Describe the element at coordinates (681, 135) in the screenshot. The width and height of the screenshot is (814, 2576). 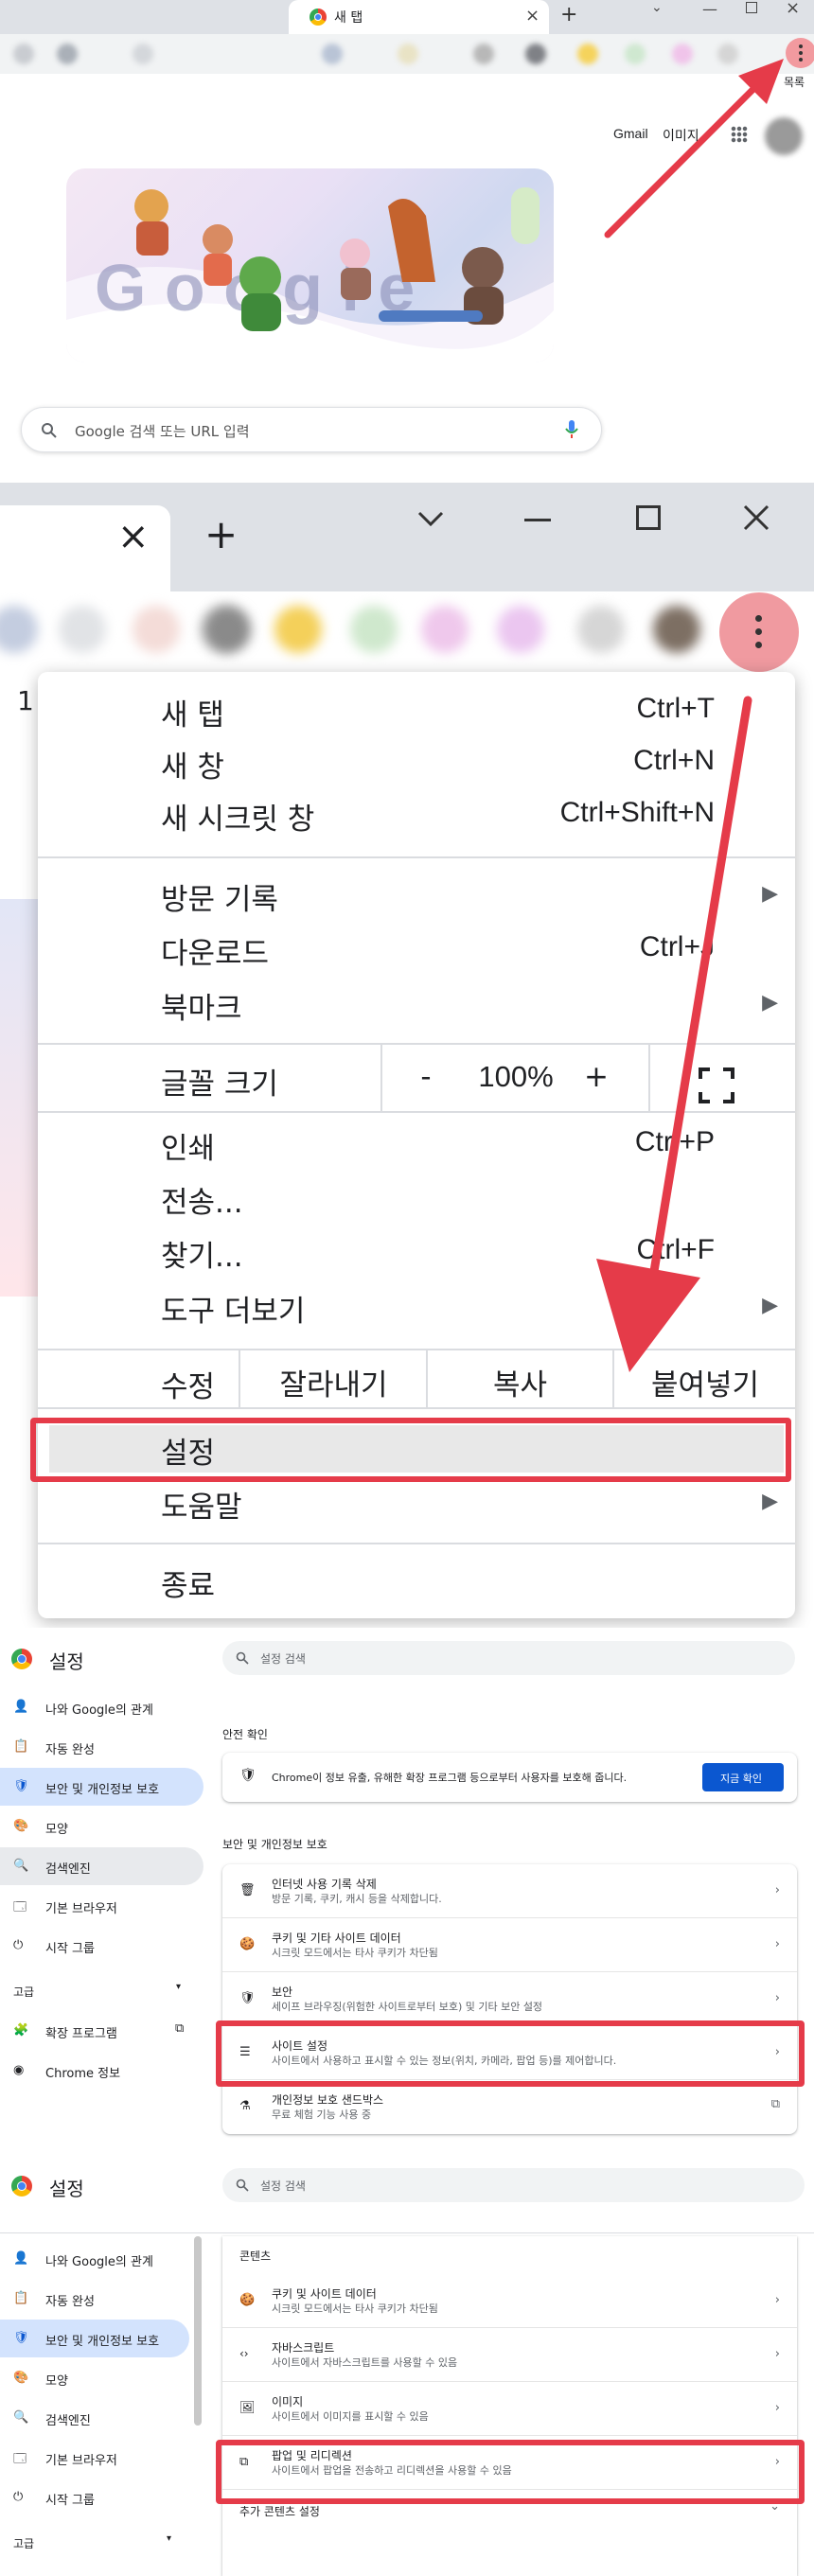
I see `images-link: 이미지` at that location.